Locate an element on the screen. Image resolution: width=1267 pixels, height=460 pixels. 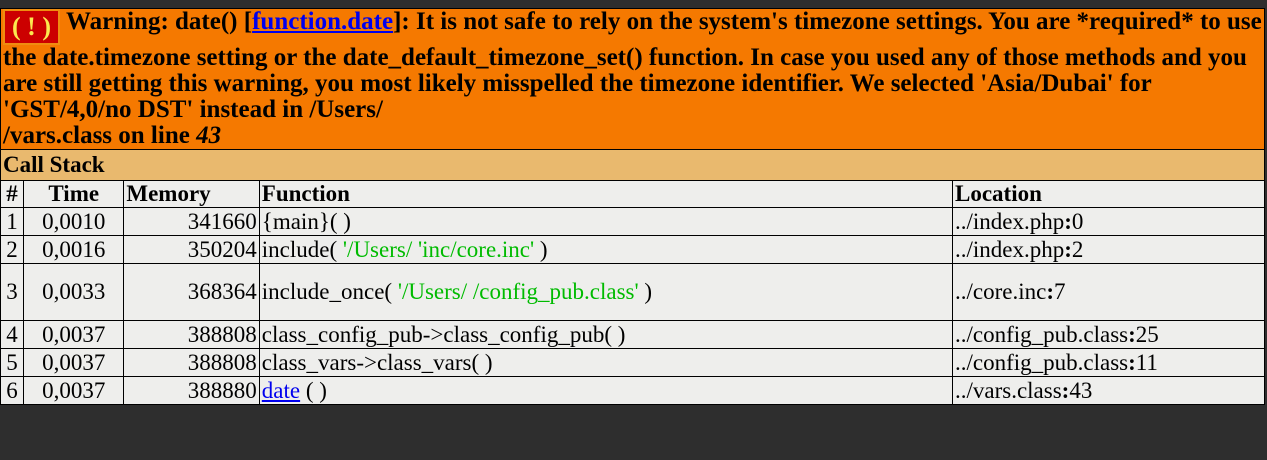
location-line: 2 is located at coordinates (1077, 249).